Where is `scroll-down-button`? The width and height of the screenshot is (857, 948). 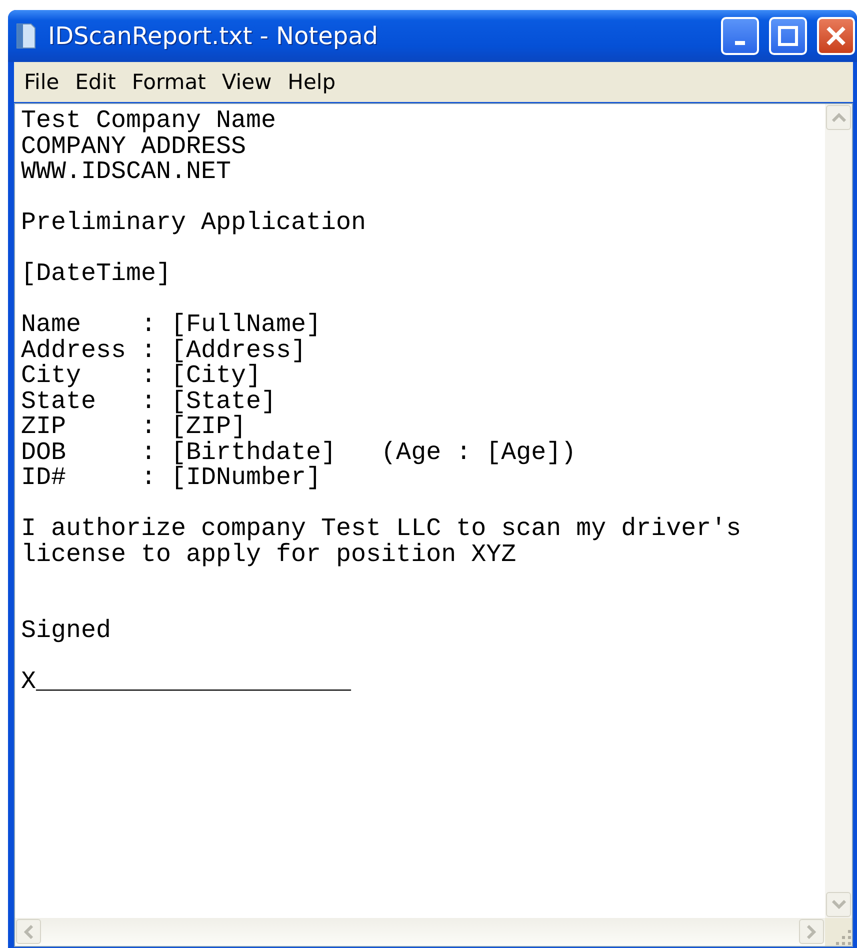 scroll-down-button is located at coordinates (838, 904).